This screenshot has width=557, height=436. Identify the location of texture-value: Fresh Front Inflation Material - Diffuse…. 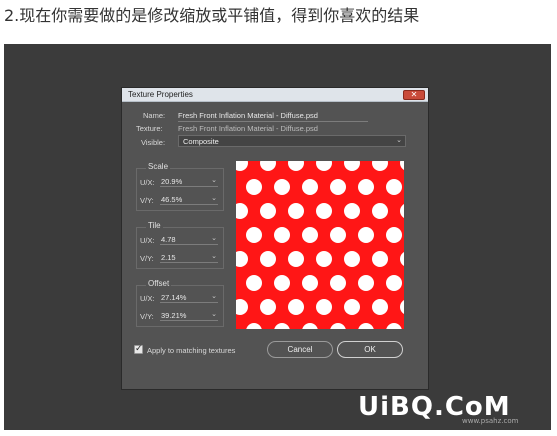
(248, 128).